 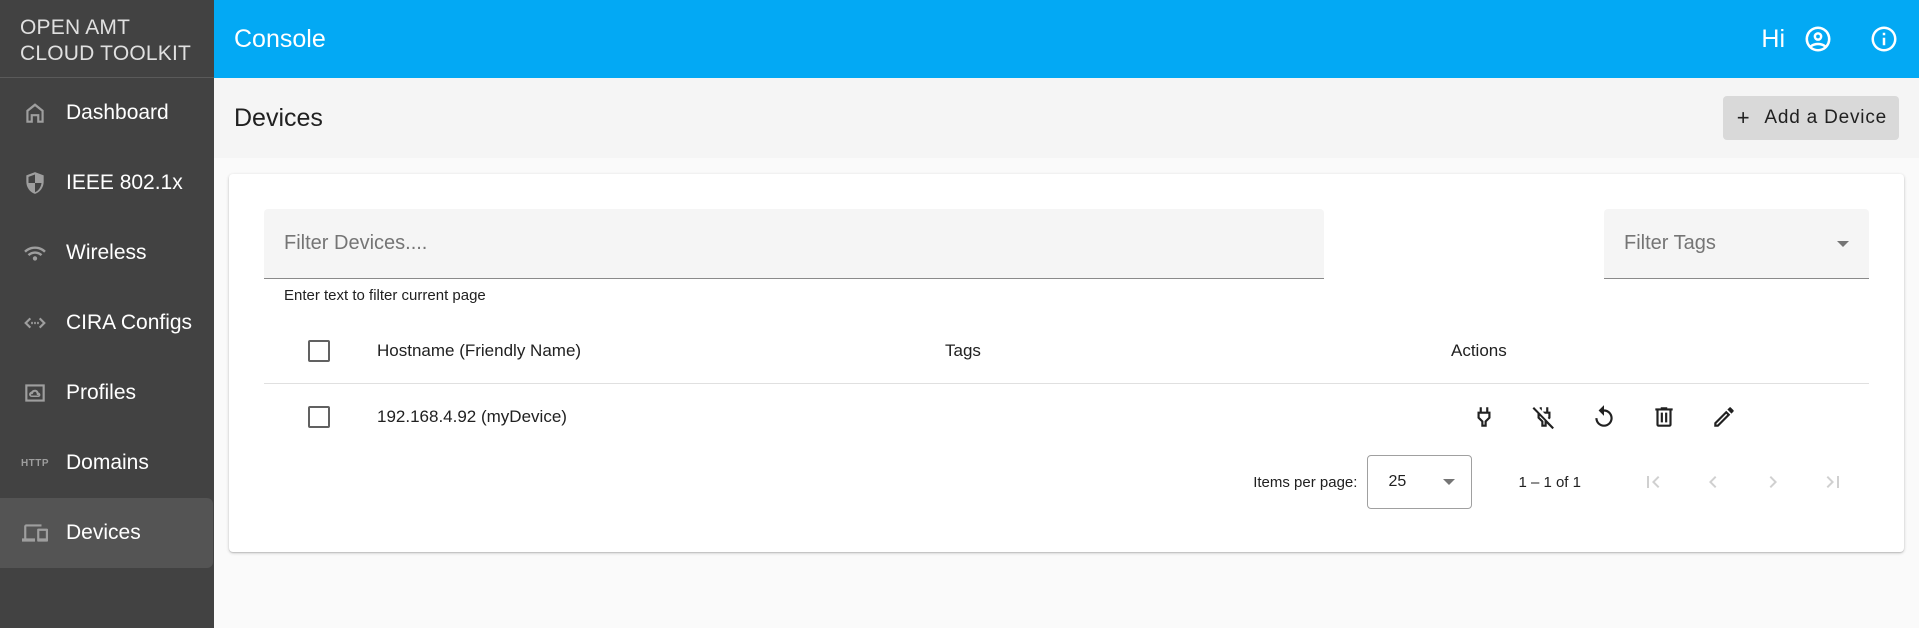 I want to click on last-page-icon, so click(x=1832, y=482).